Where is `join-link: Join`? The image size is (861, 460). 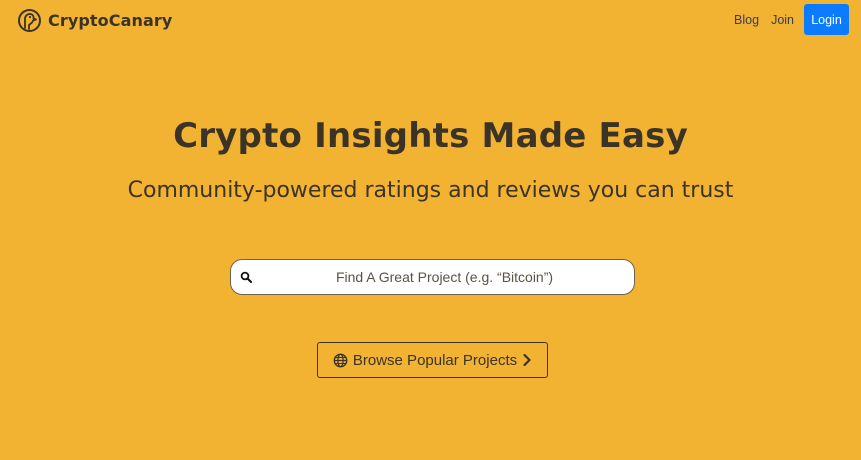
join-link: Join is located at coordinates (782, 20).